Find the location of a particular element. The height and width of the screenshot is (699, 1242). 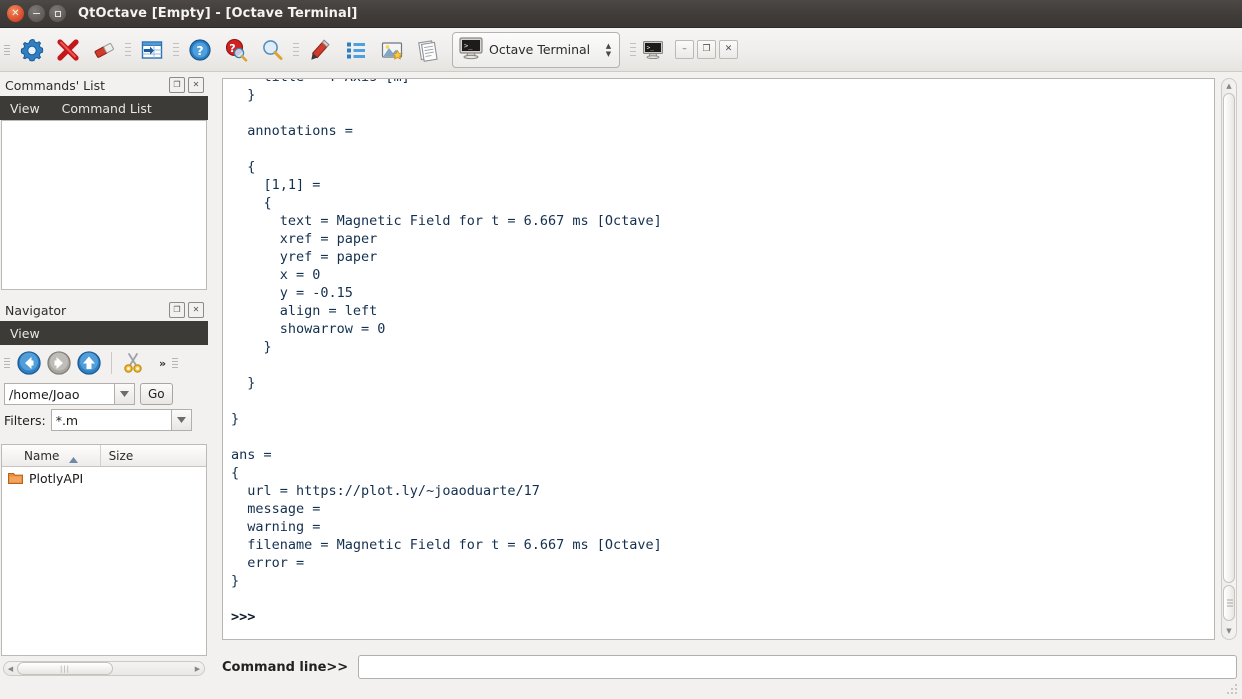

vscroll-grip-icon is located at coordinates (1230, 603).